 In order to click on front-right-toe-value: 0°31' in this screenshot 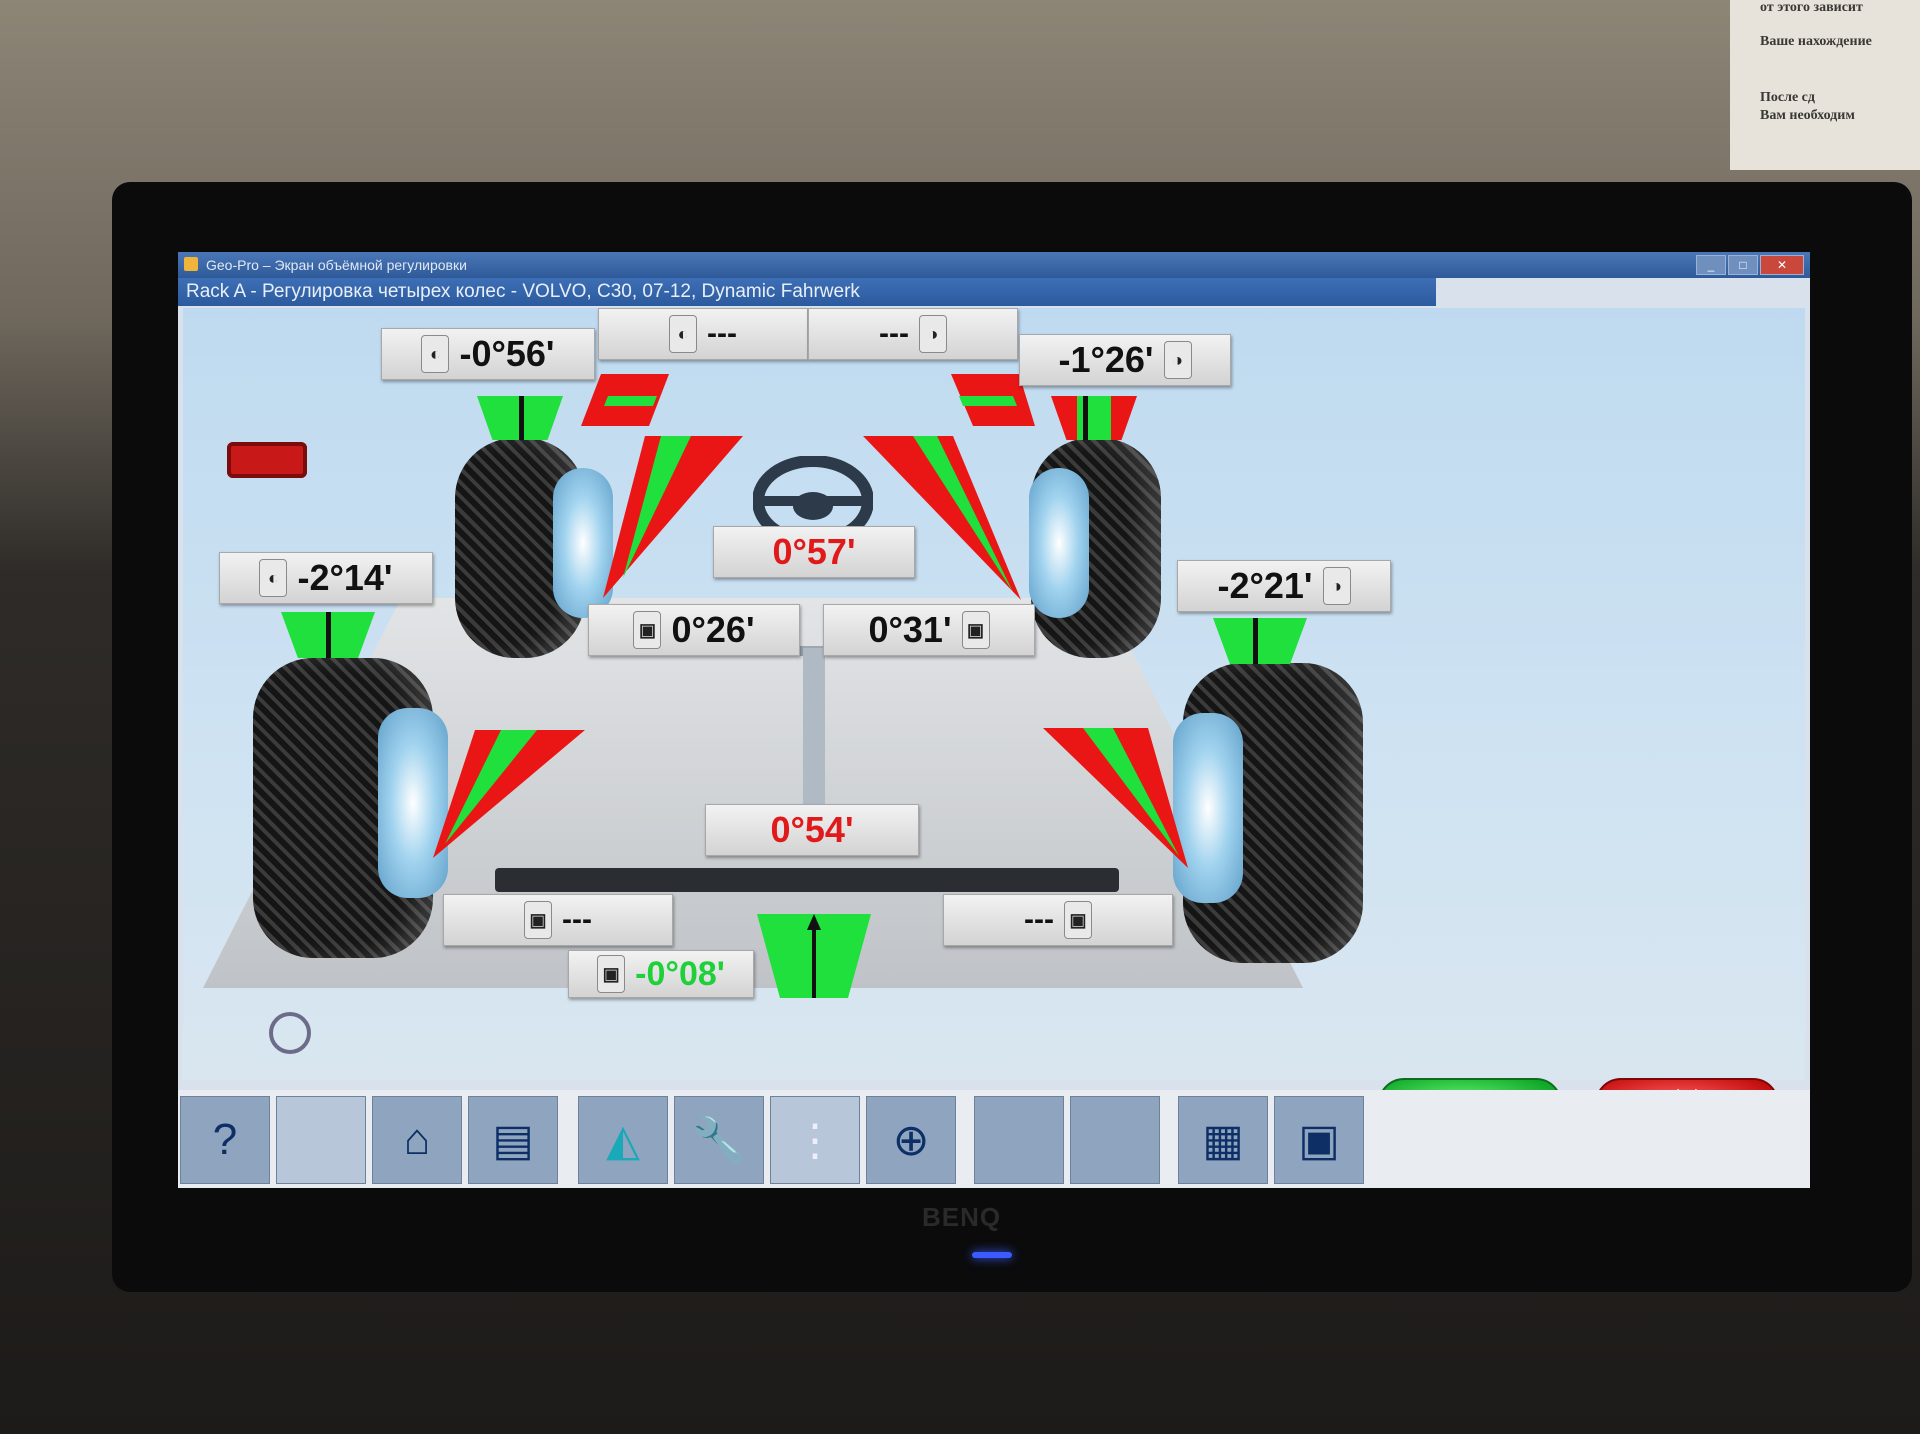, I will do `click(910, 629)`.